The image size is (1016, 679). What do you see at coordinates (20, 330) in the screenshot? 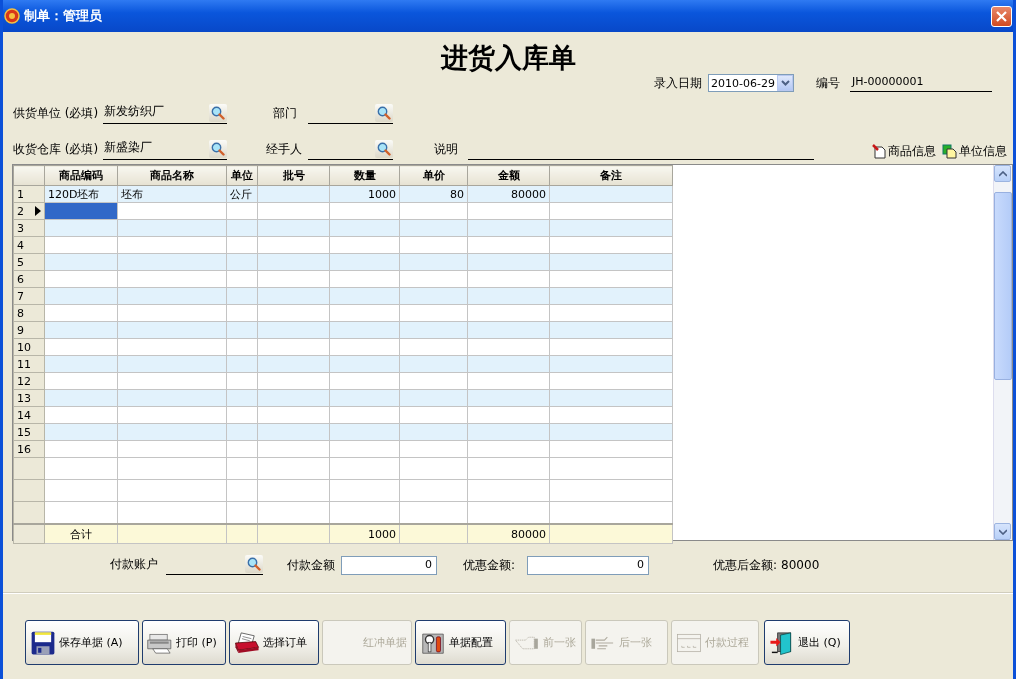
I see `row-number: 9` at bounding box center [20, 330].